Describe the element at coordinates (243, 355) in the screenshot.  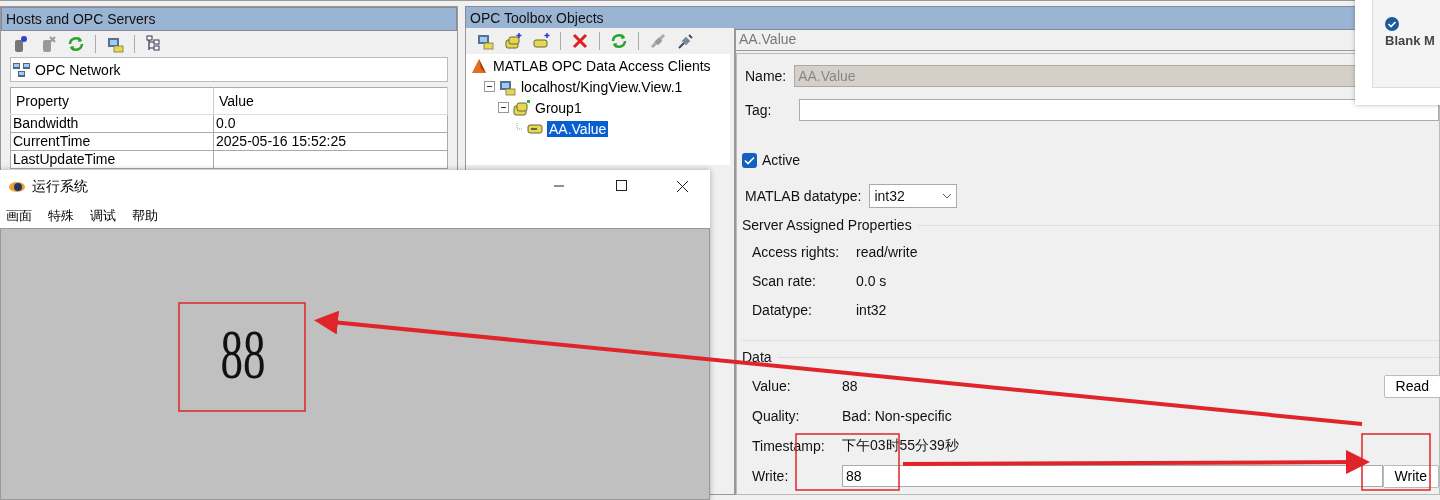
I see `display-value: 88` at that location.